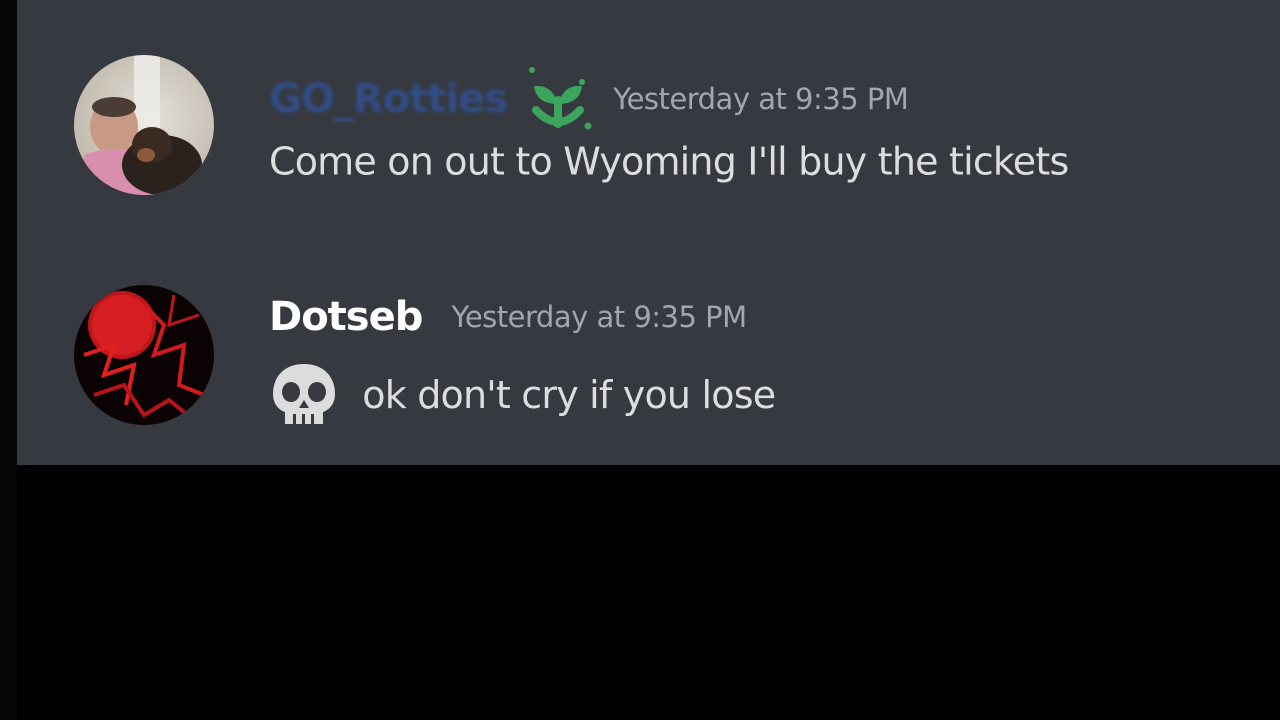  I want to click on username: GO_Rotties, so click(388, 99).